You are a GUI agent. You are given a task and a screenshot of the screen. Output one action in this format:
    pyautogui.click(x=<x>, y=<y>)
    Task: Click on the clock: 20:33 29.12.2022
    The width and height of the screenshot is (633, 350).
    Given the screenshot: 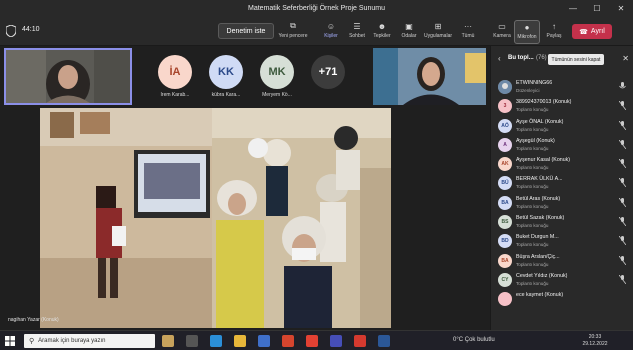 What is the action you would take?
    pyautogui.click(x=595, y=341)
    